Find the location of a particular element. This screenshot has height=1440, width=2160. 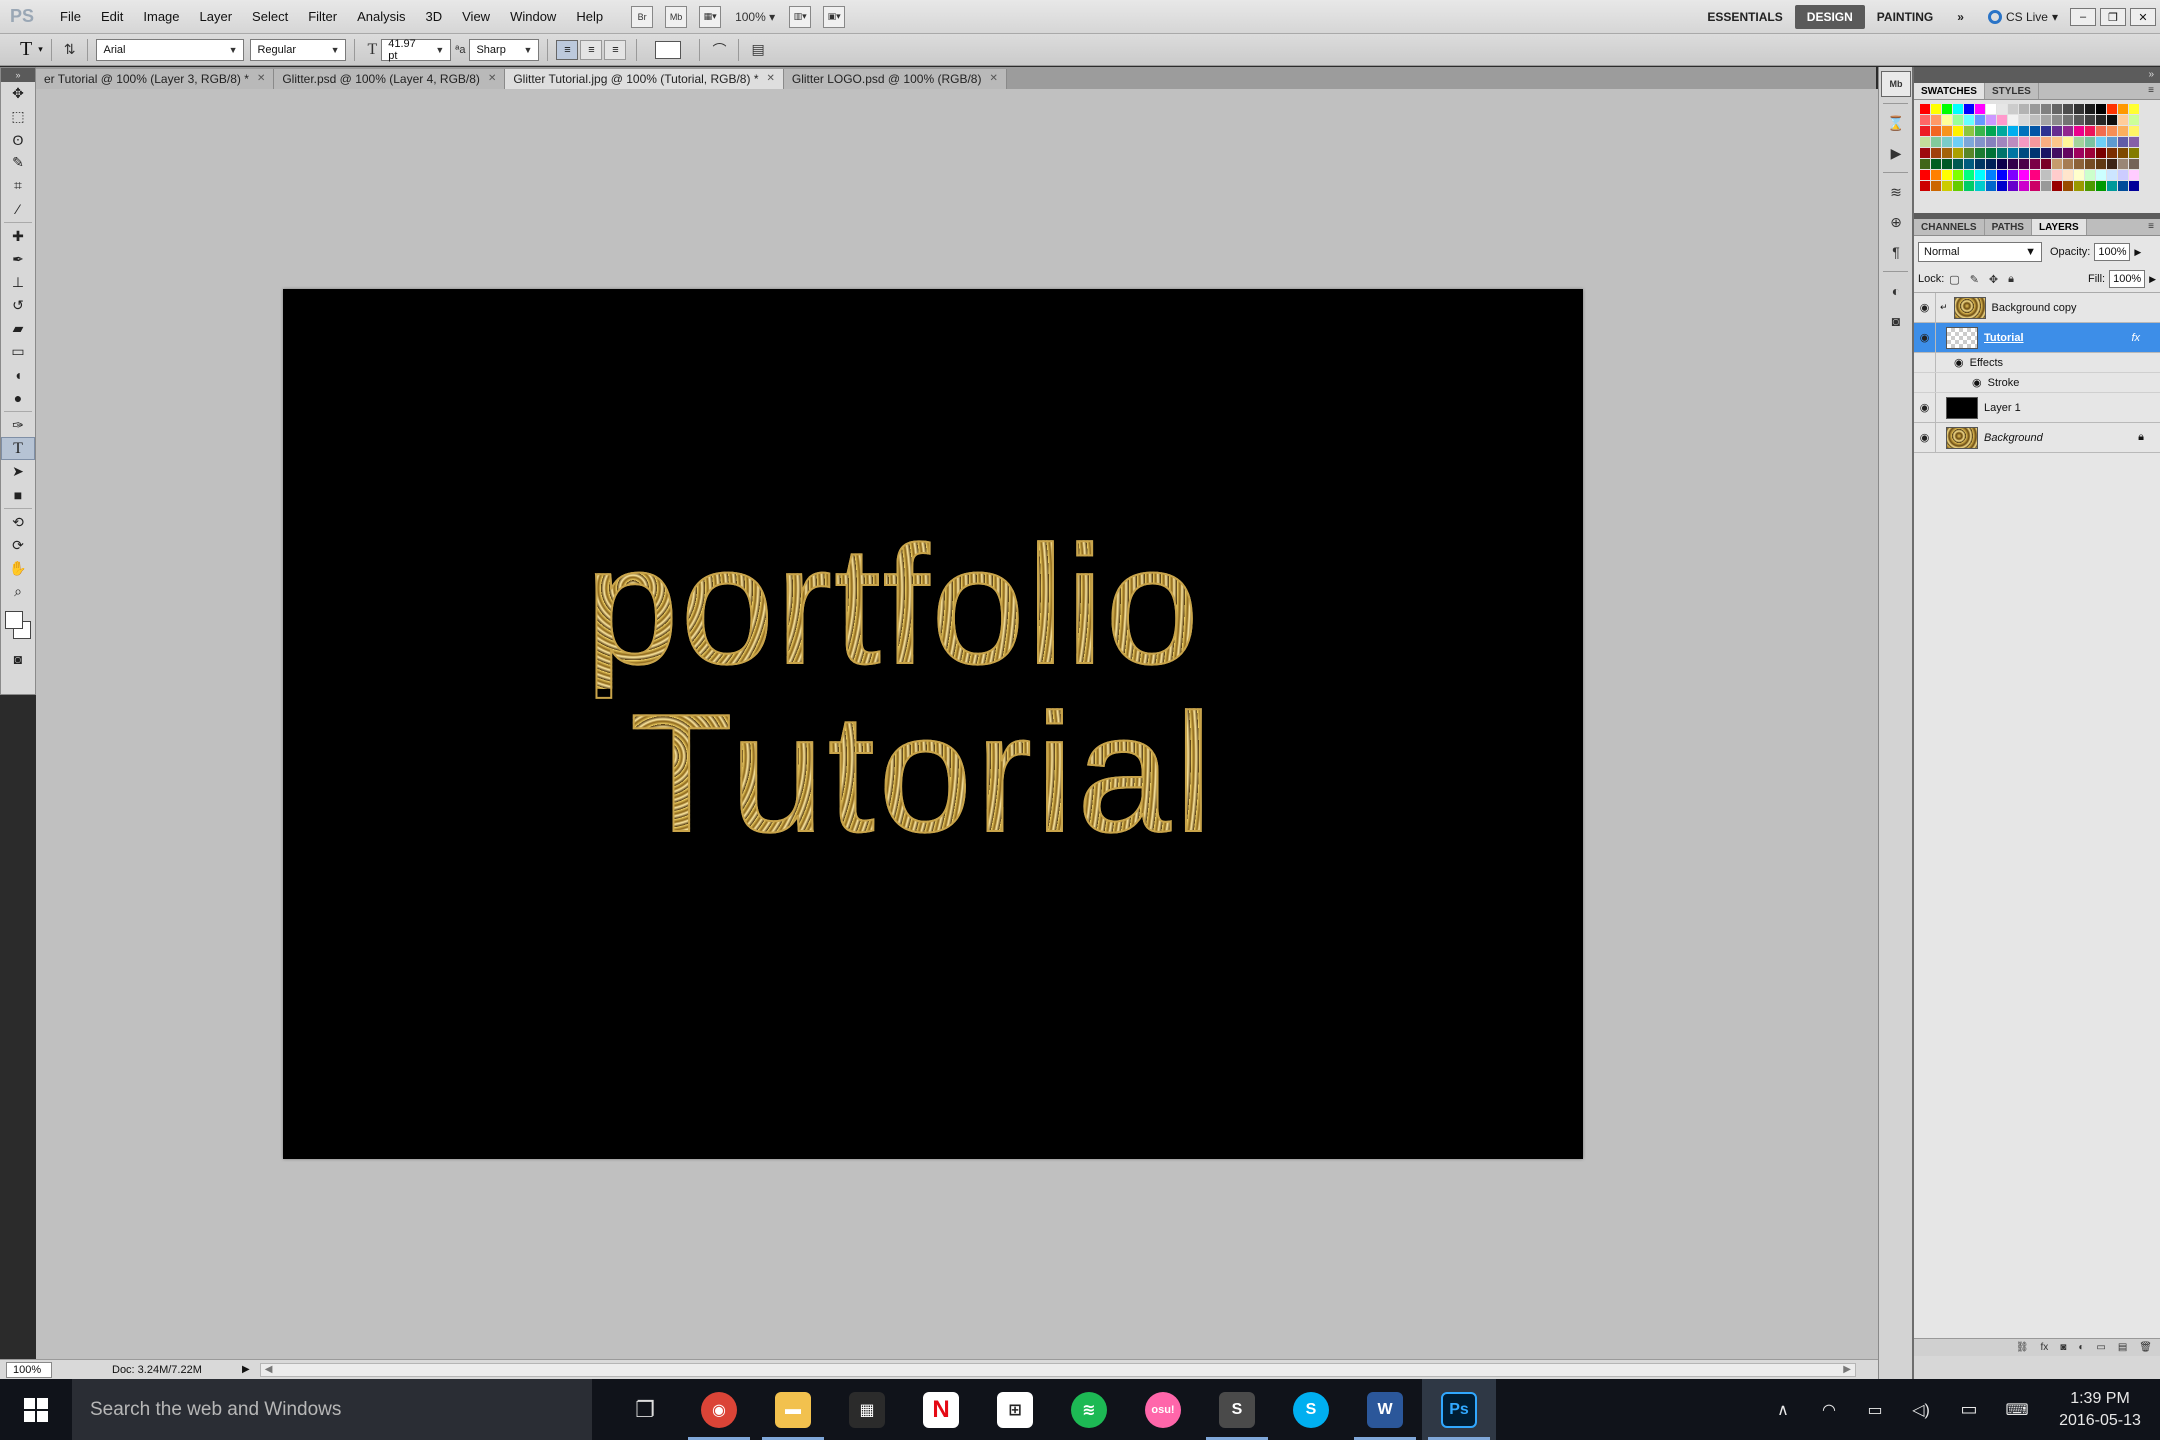

status-menu-arrow-icon: ▶ is located at coordinates (246, 1369).